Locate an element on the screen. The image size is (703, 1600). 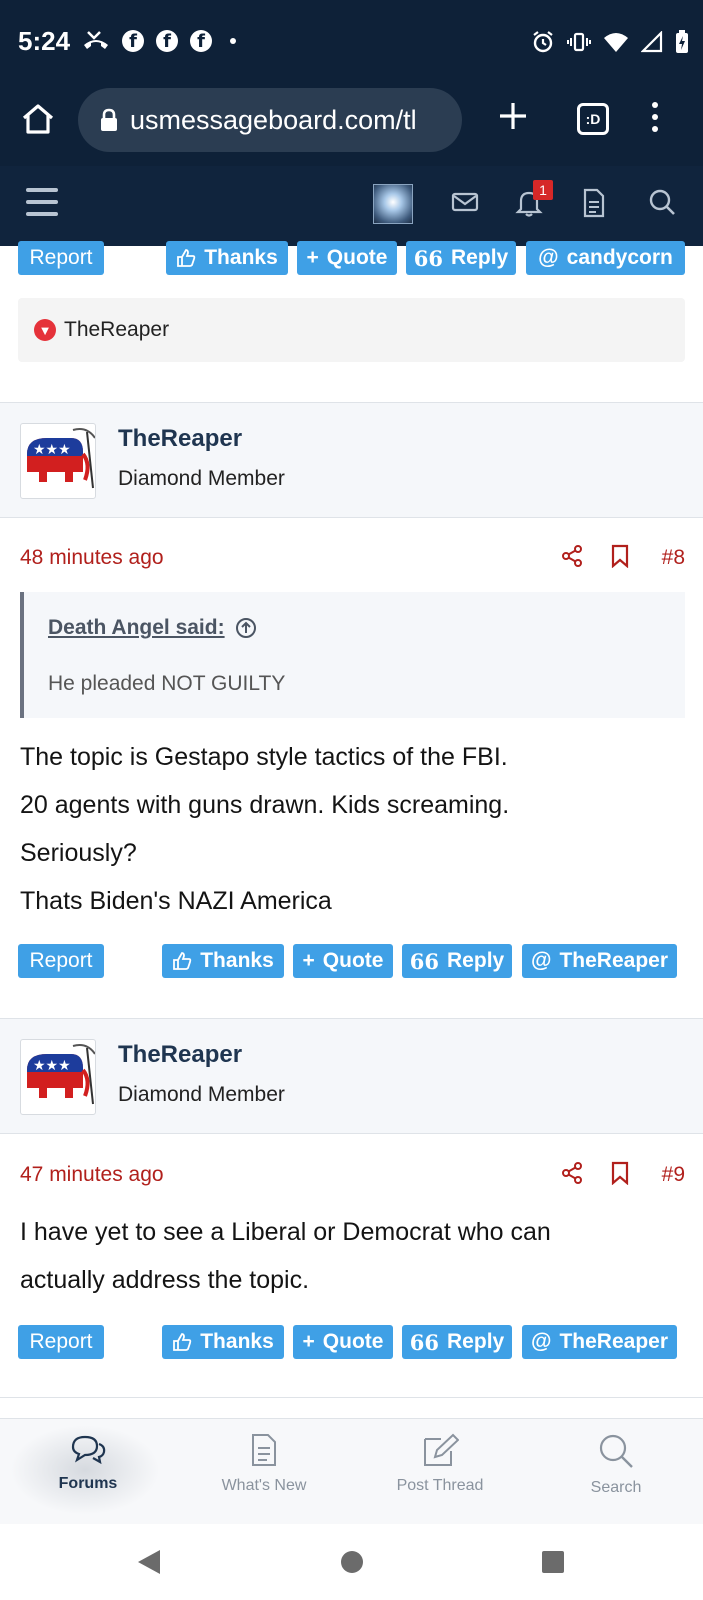
lock-icon is located at coordinates (109, 119).